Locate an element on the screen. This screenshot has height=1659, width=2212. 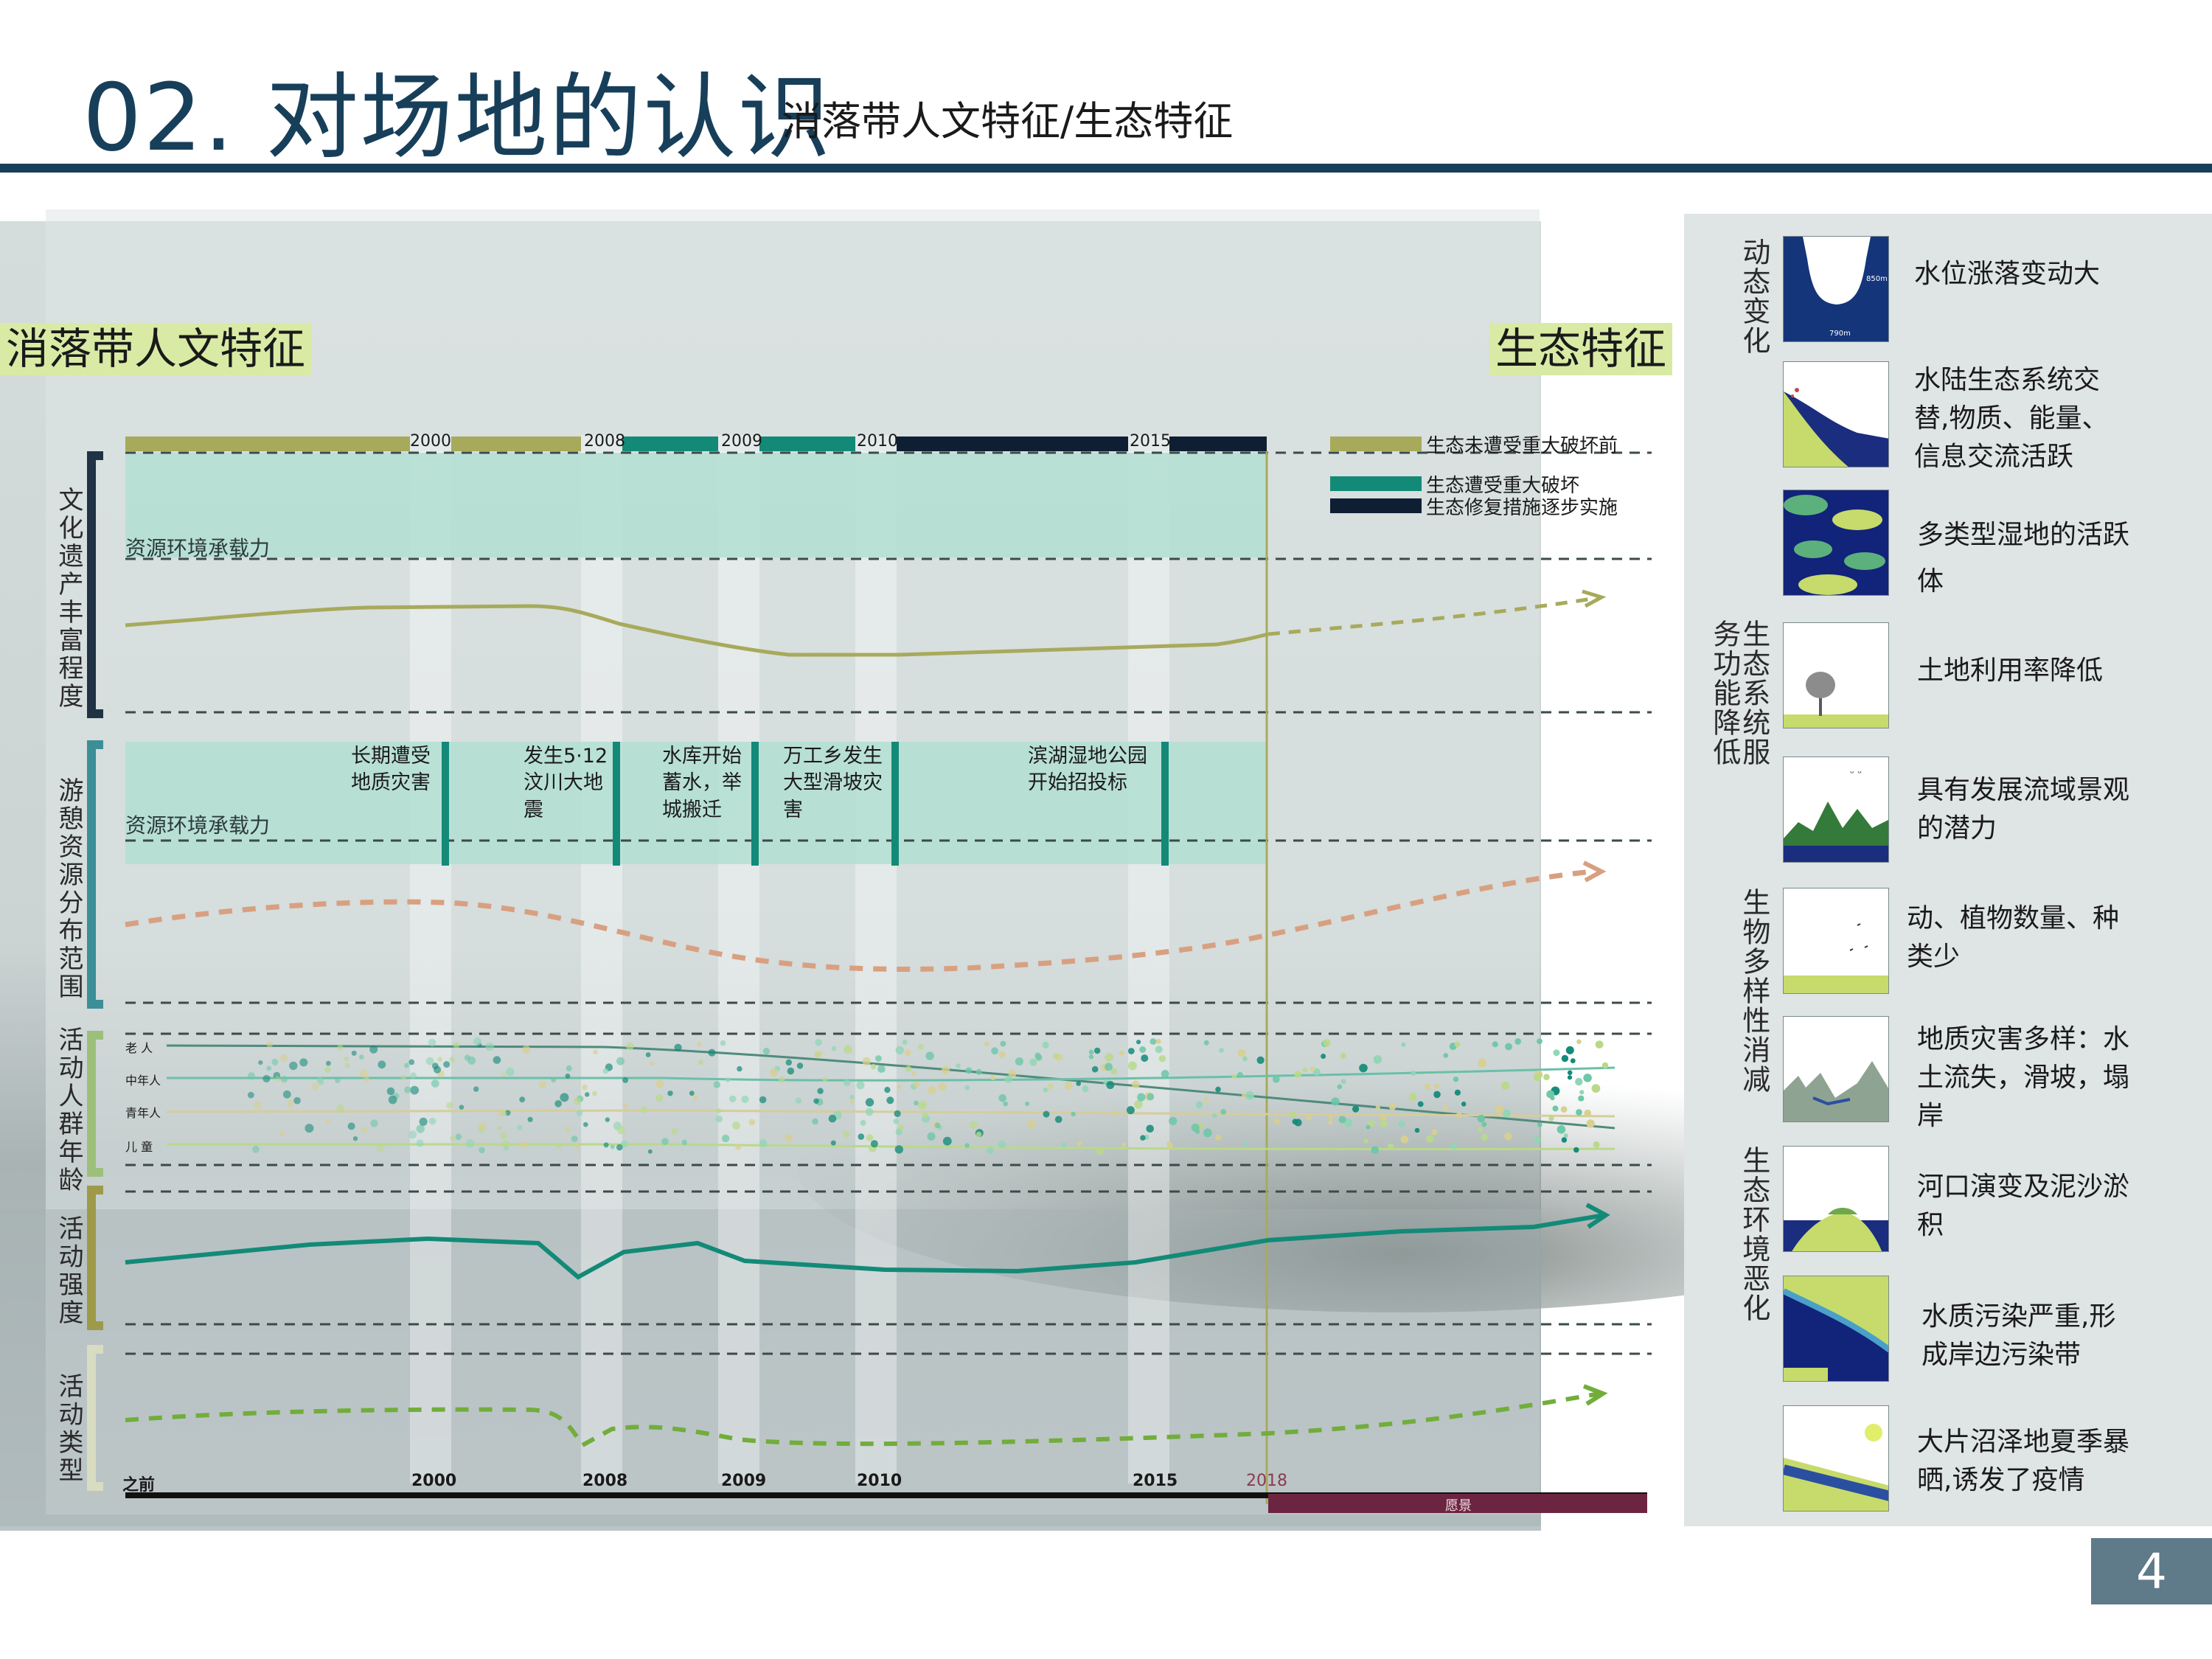
event-earthquake: 发生5·12汶川大地震 is located at coordinates (566, 783).